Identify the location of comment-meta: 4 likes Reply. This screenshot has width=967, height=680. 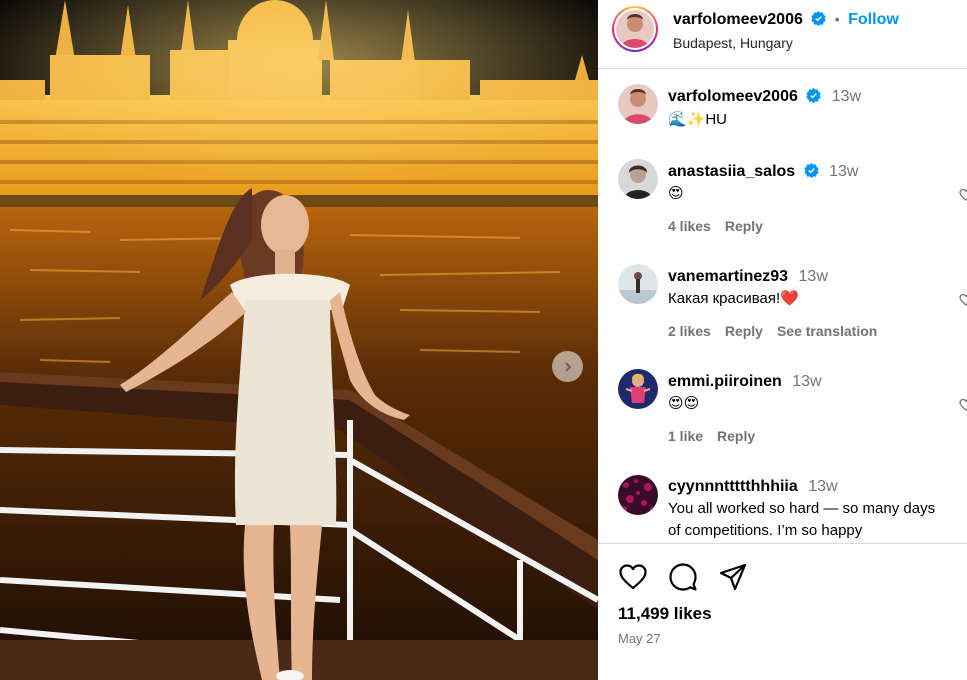
(722, 226).